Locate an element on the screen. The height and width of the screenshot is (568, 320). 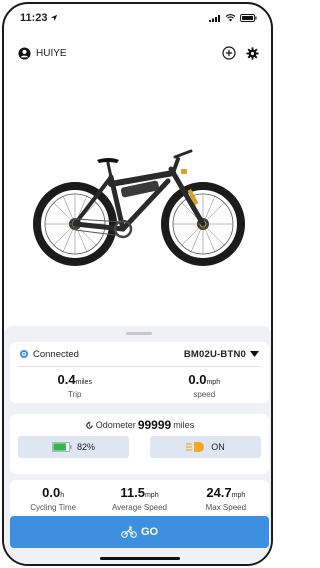
ebike-illustration is located at coordinates (138, 207).